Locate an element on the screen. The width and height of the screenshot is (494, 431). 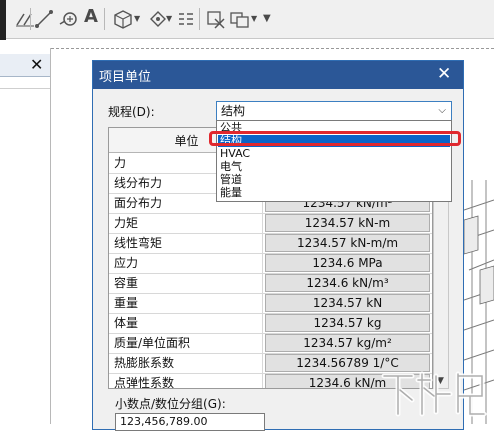
table-row: 重量 1234.57 kN is located at coordinates (270, 303).